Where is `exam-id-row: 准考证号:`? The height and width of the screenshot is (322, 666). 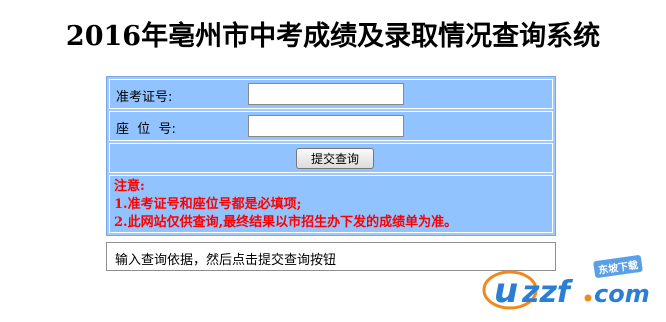
exam-id-row: 准考证号: is located at coordinates (331, 94).